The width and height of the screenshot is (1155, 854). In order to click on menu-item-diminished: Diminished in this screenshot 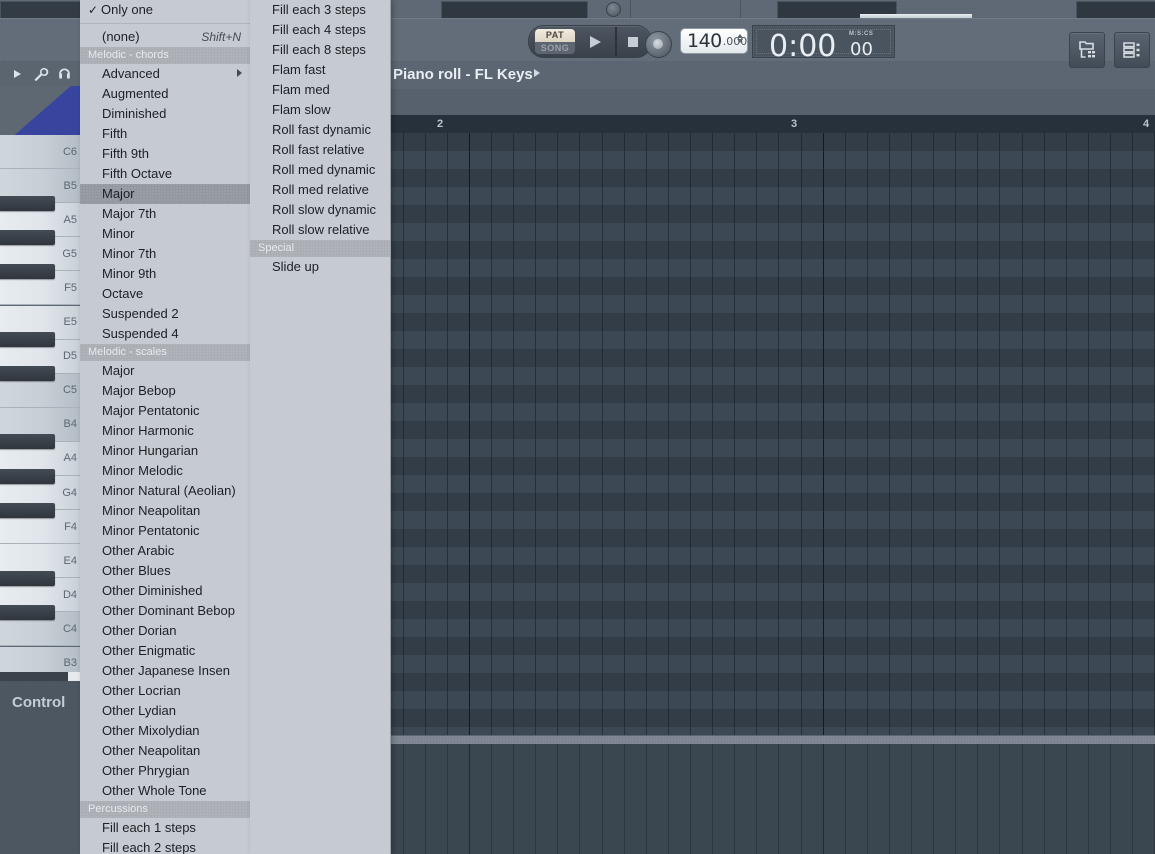, I will do `click(165, 114)`.